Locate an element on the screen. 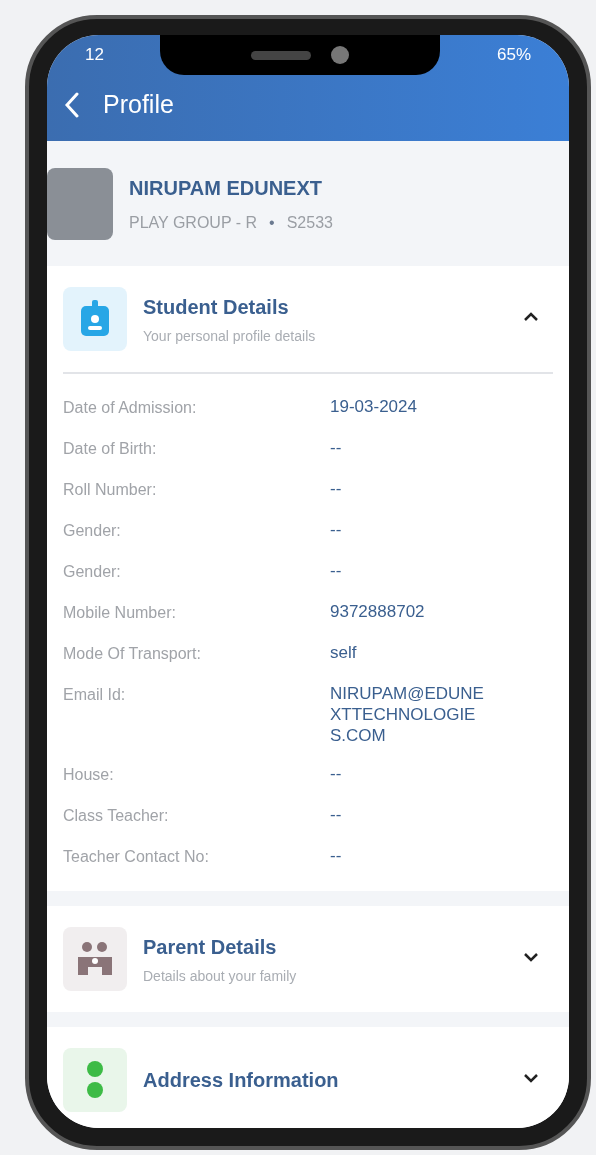 The width and height of the screenshot is (596, 1155). section-subtitle: Details about your family is located at coordinates (220, 976).